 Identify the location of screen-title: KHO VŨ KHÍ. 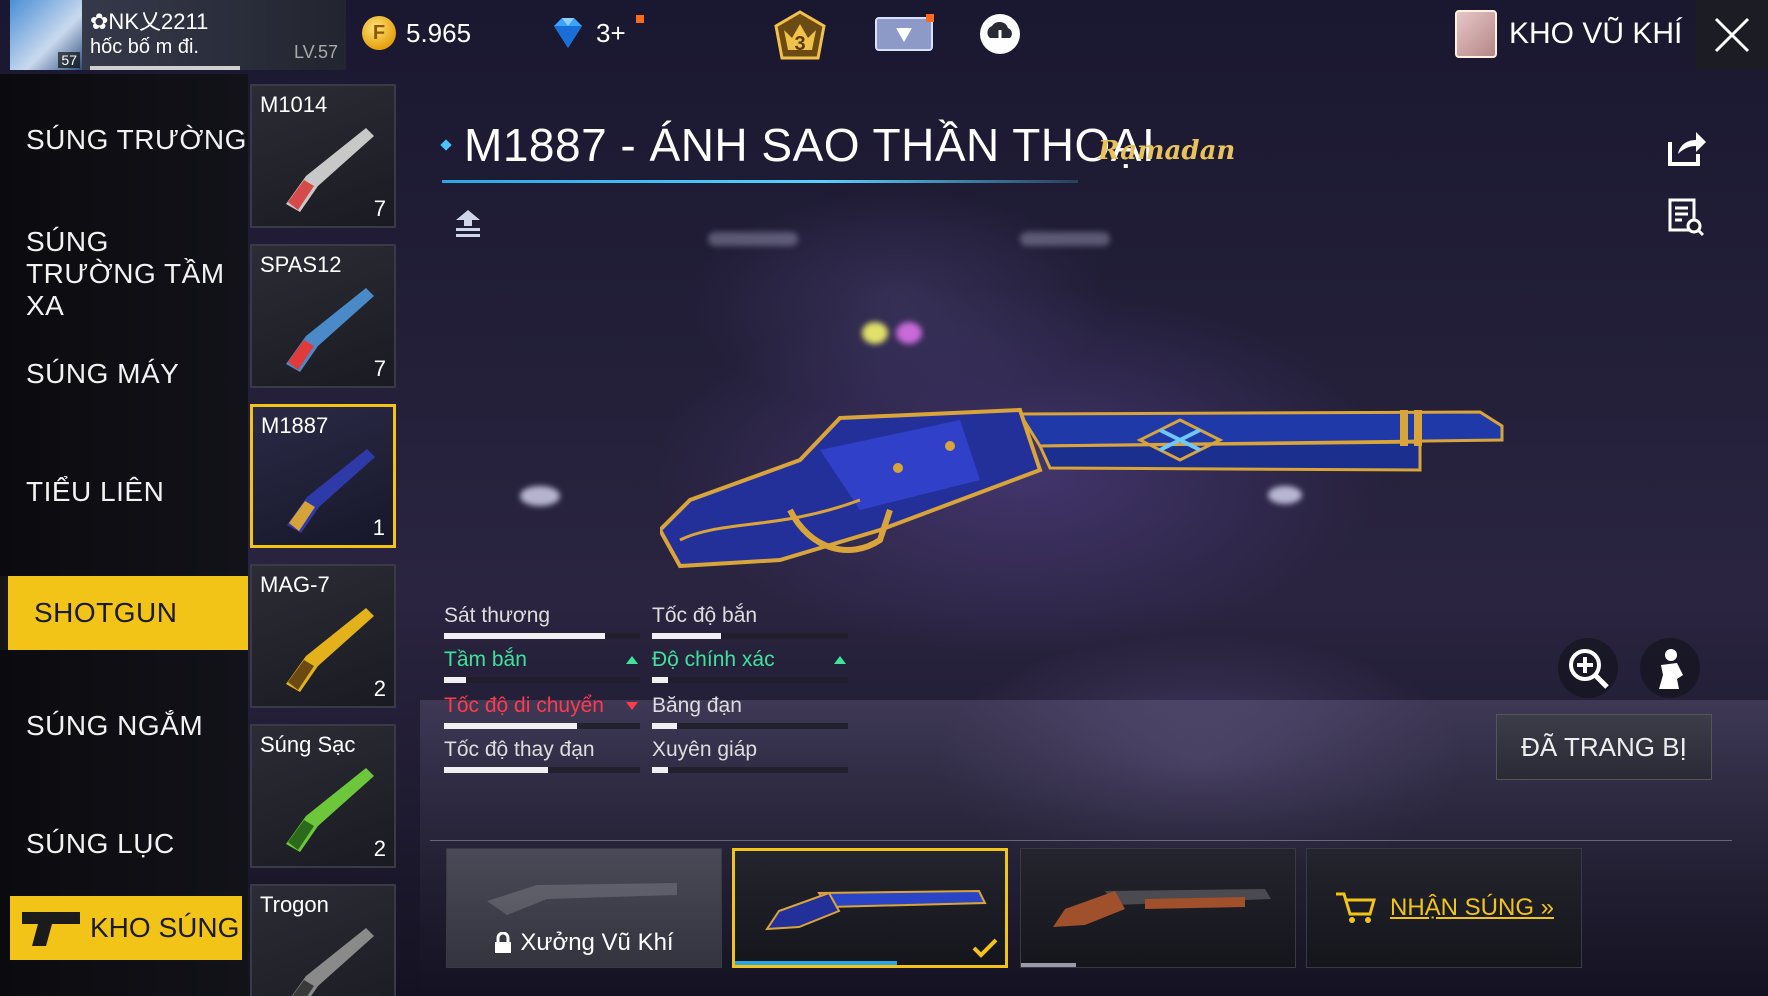
(1568, 34).